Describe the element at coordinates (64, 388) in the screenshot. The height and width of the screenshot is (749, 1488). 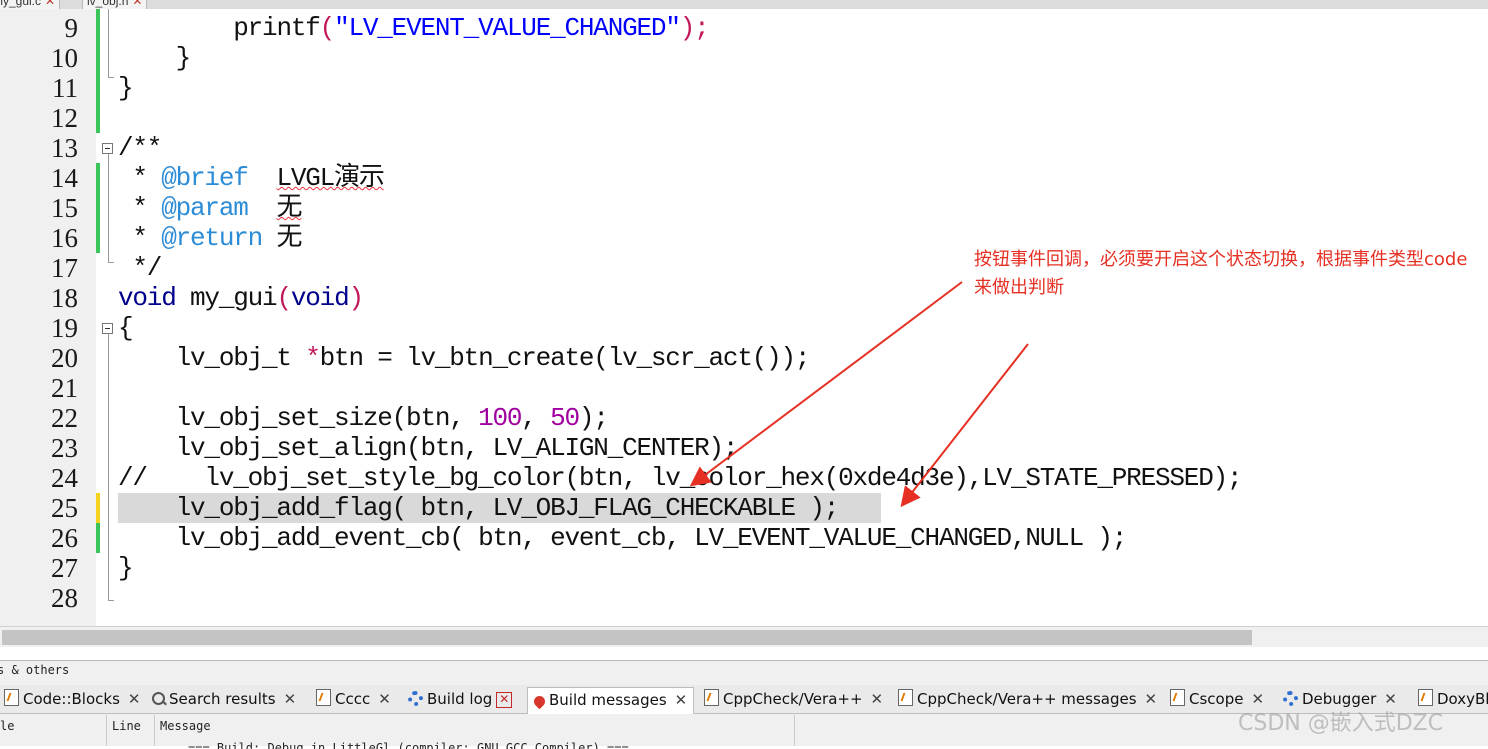
I see `line-number: 21` at that location.